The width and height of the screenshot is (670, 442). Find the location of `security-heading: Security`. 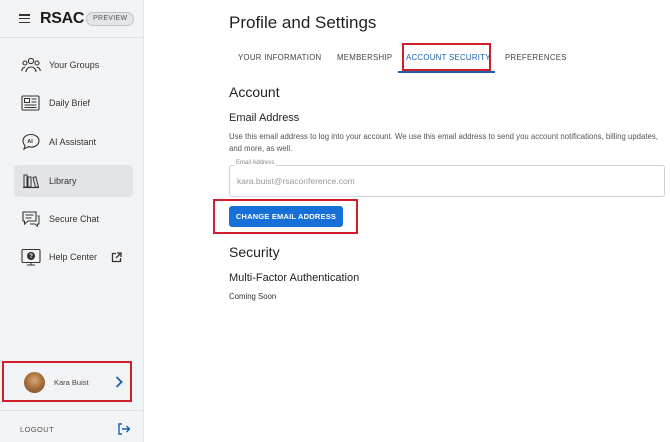

security-heading: Security is located at coordinates (254, 252).